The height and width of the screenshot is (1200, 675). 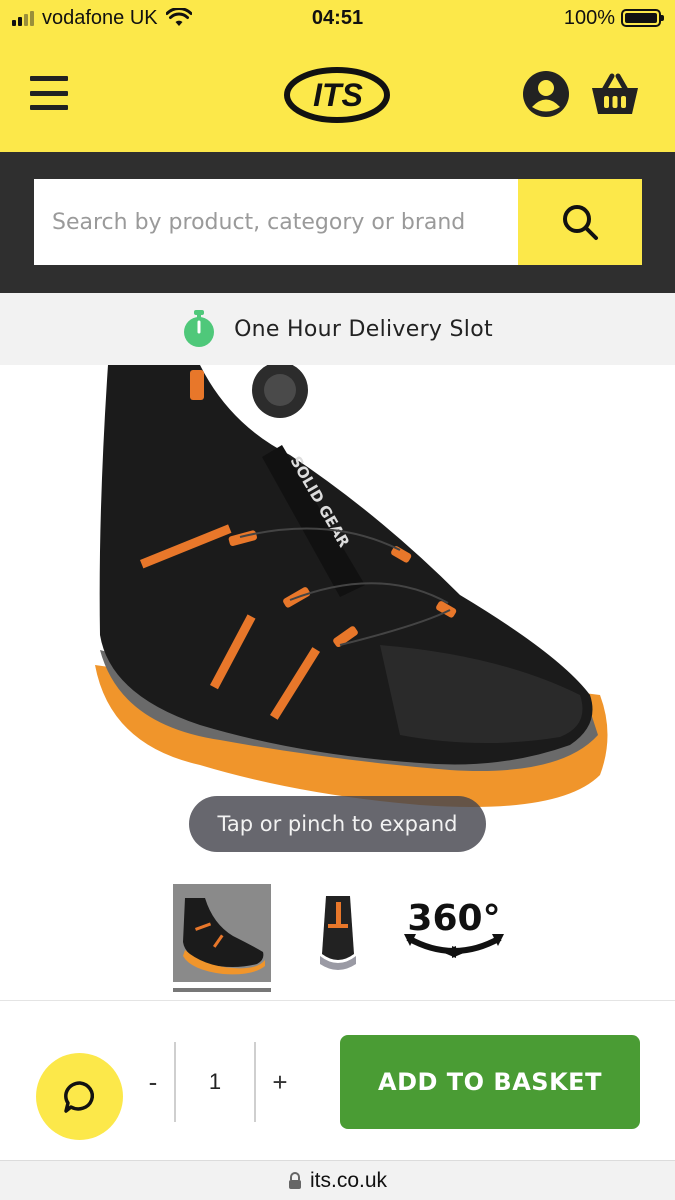 I want to click on site-header: ITS, so click(x=337, y=94).